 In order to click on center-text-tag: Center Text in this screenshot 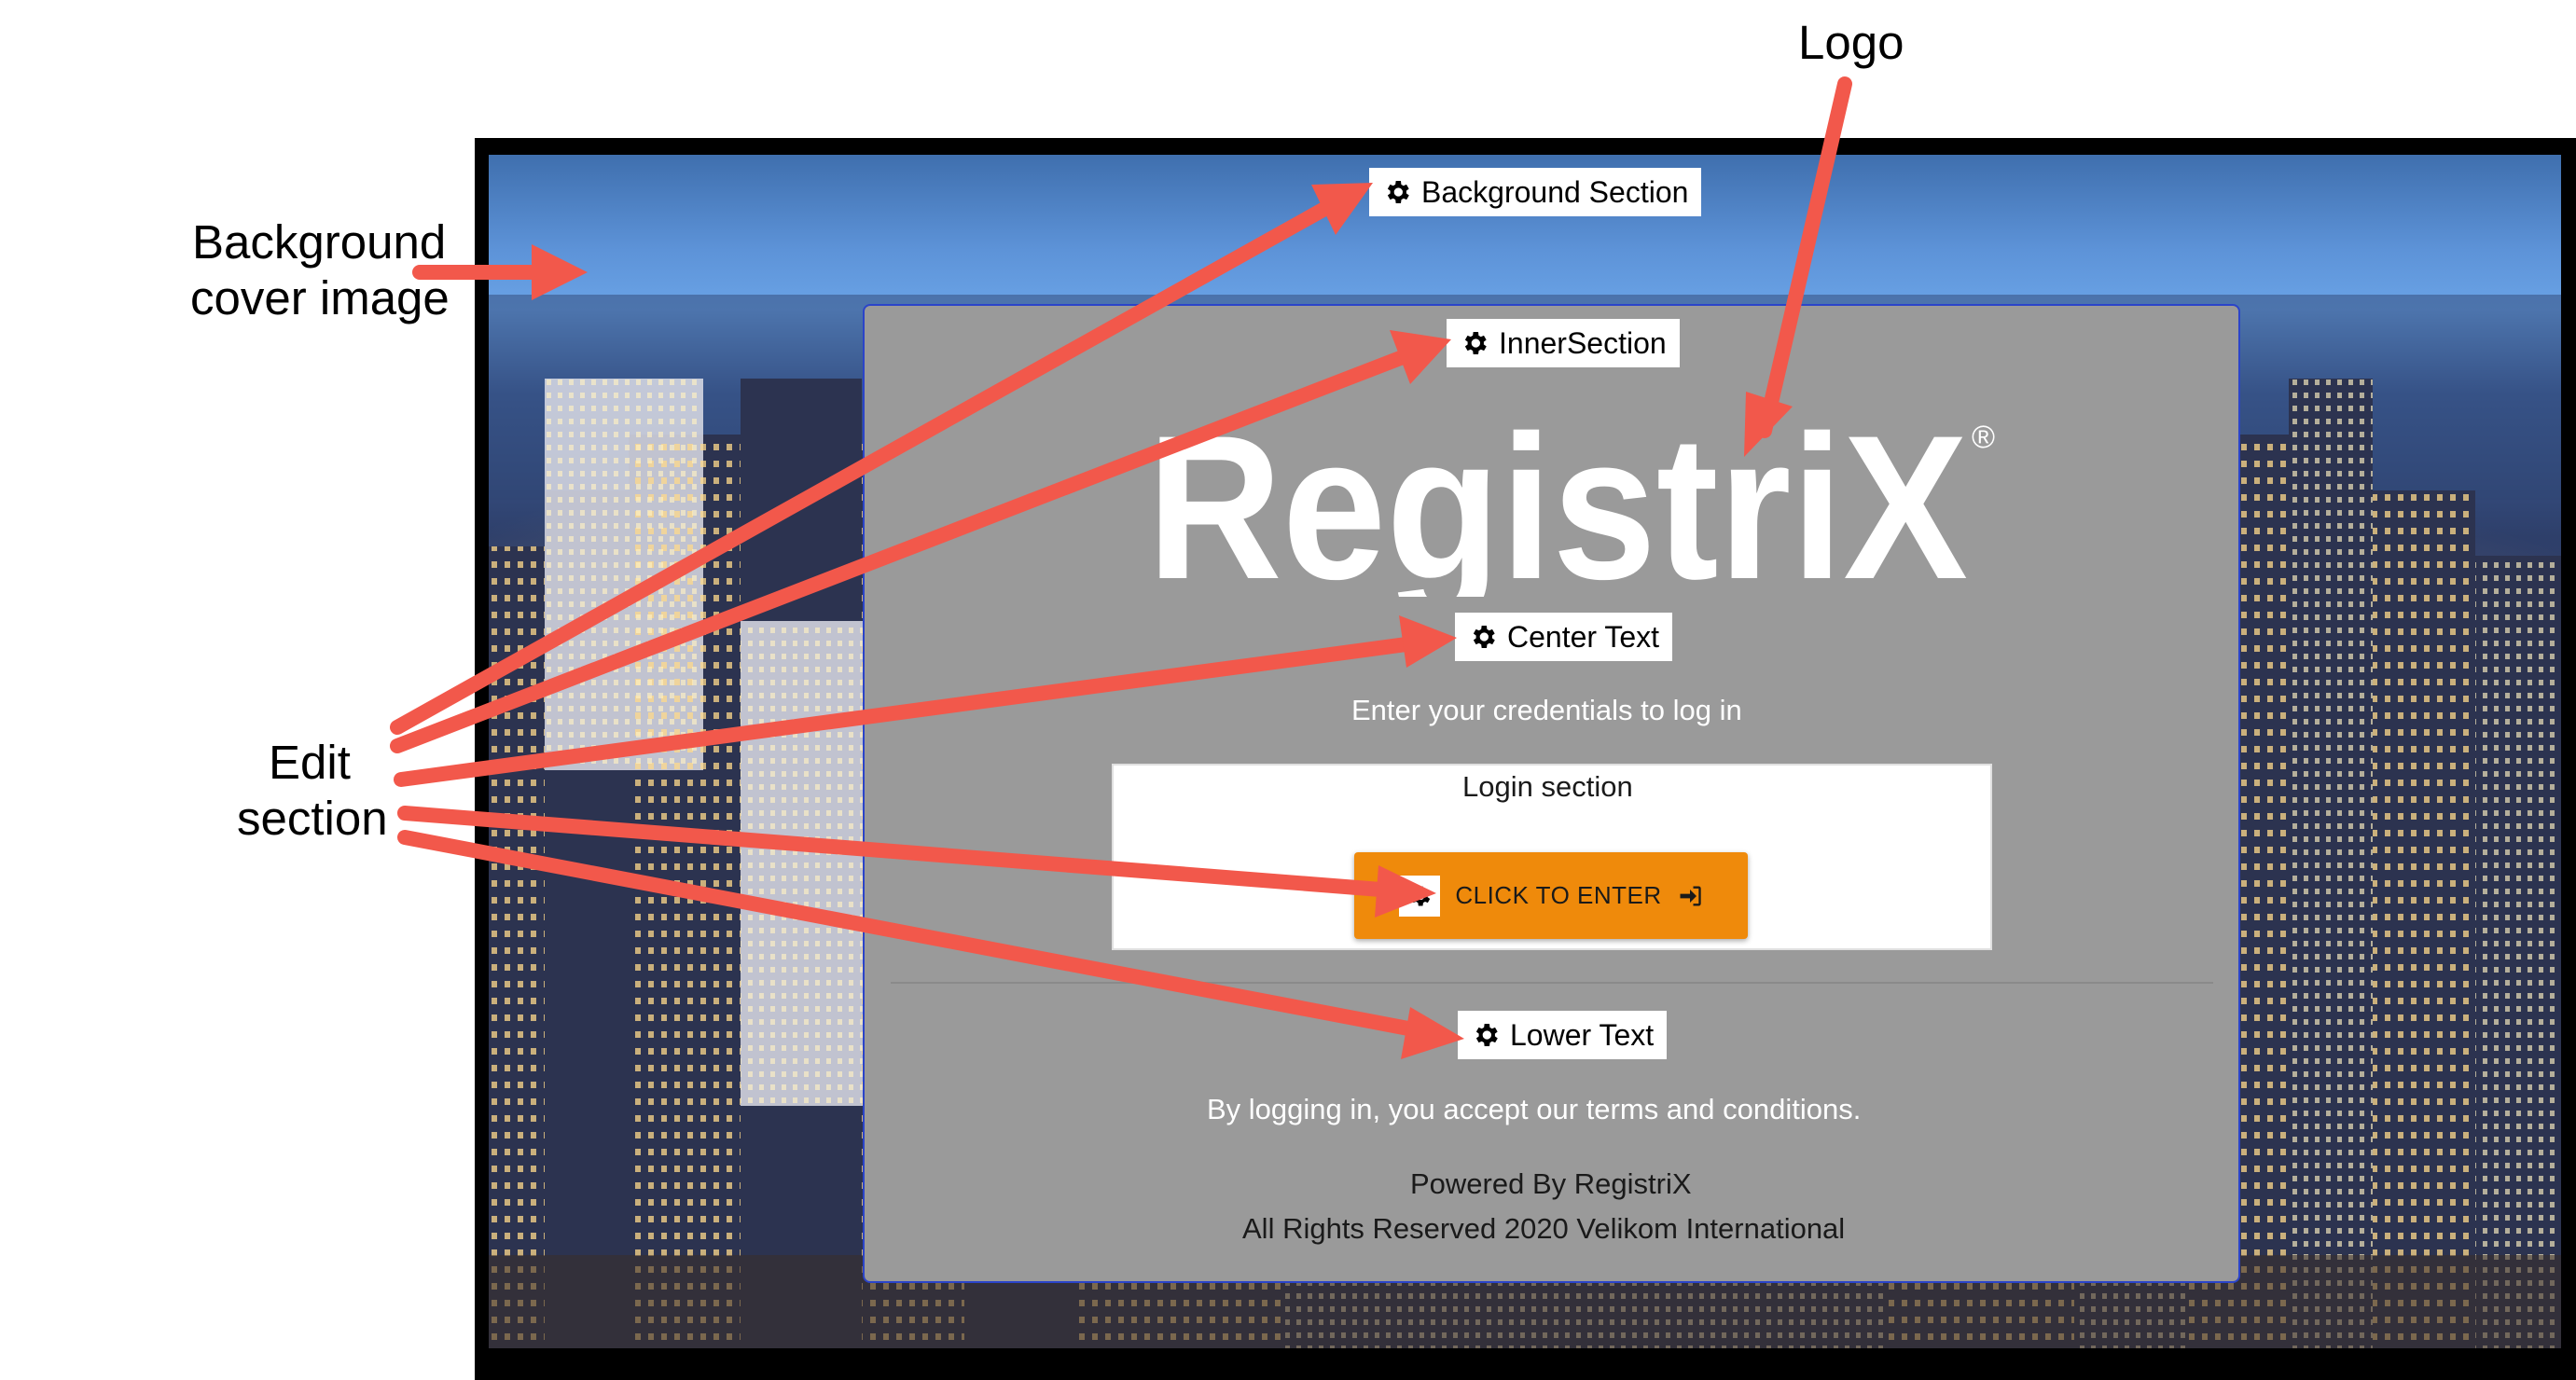, I will do `click(1564, 637)`.